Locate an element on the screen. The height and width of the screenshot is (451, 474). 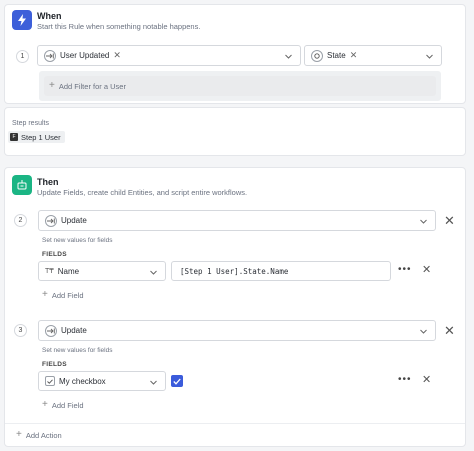
trigger-label: User Updated is located at coordinates (85, 55).